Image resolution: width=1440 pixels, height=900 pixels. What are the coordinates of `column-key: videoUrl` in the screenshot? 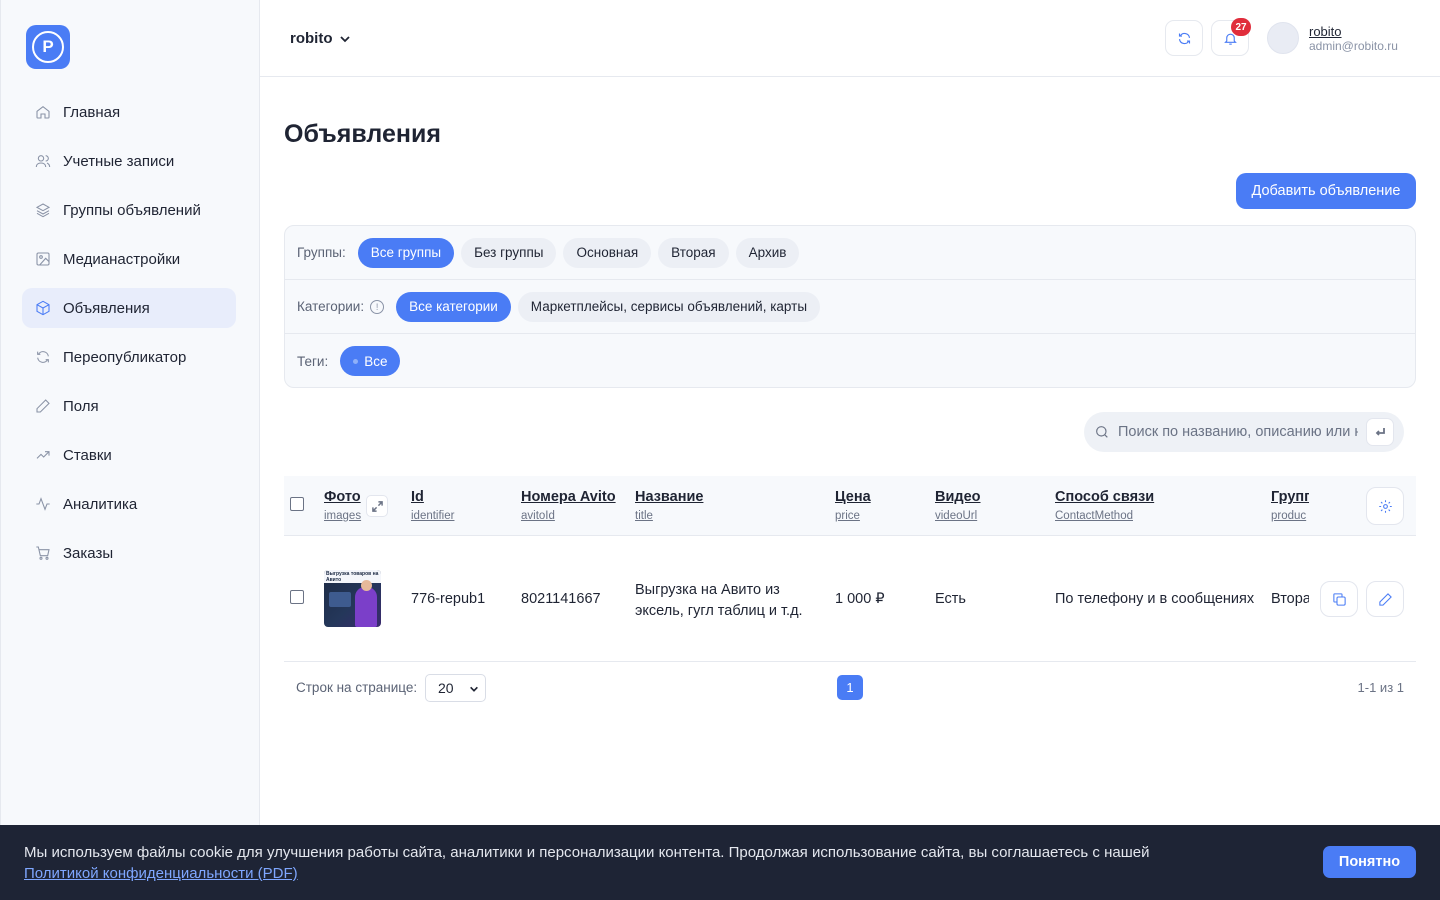 It's located at (956, 516).